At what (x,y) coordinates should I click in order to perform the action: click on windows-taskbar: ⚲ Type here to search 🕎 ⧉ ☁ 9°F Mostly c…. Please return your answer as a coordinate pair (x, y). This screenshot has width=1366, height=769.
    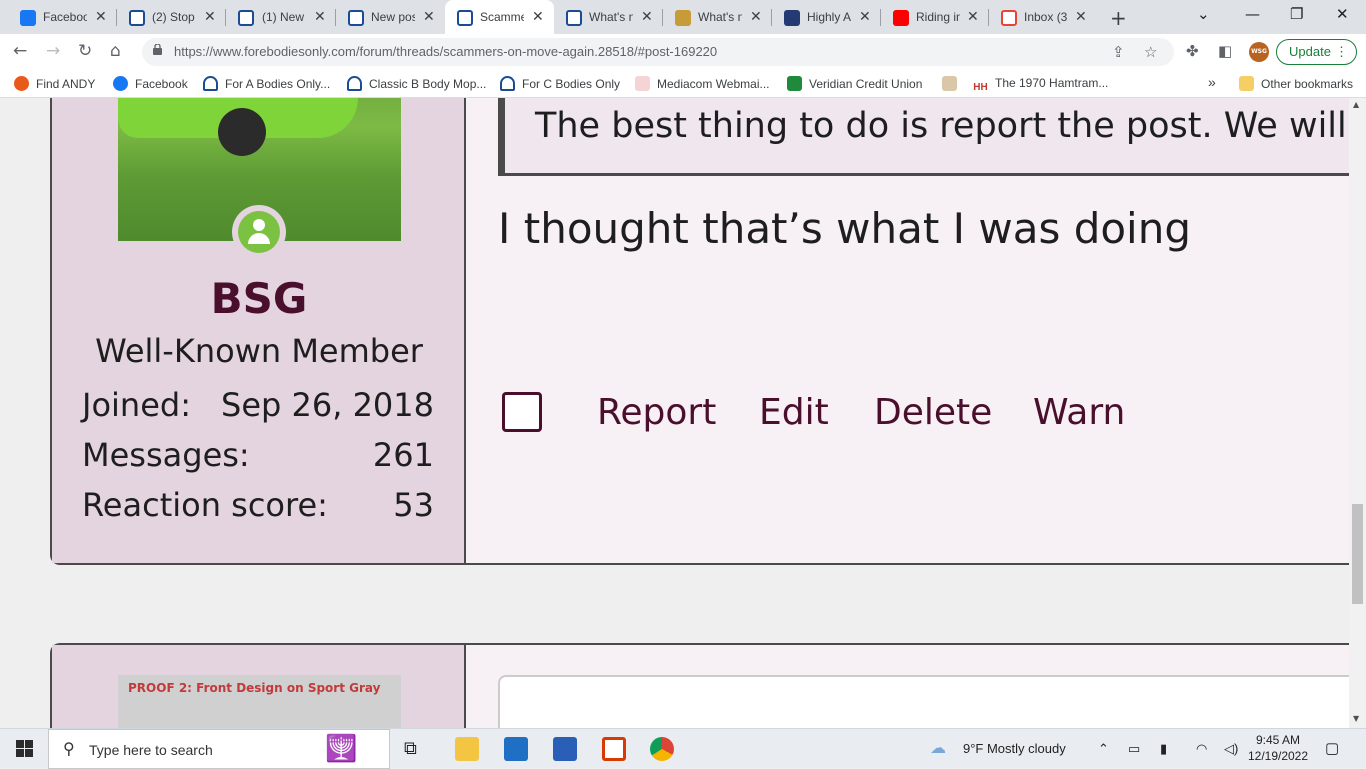
    Looking at the image, I should click on (683, 748).